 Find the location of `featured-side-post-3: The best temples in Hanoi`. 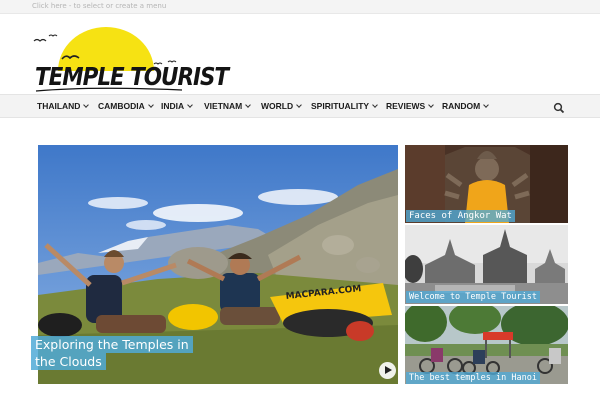

featured-side-post-3: The best temples in Hanoi is located at coordinates (486, 345).